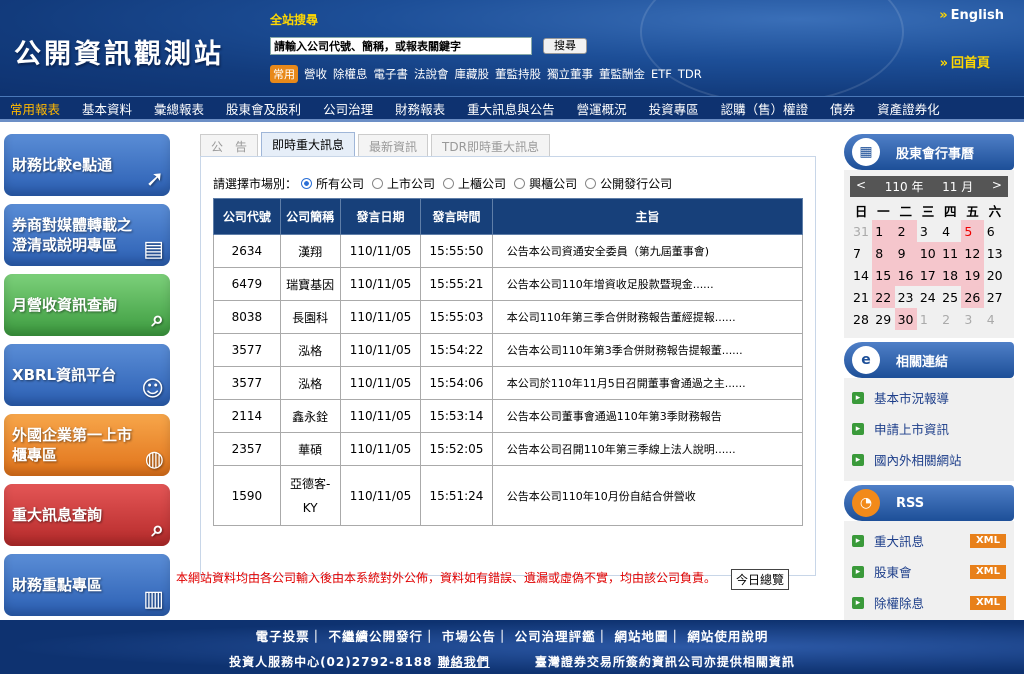 Image resolution: width=1024 pixels, height=674 pixels. What do you see at coordinates (602, 108) in the screenshot?
I see `nav-item: 營運概況` at bounding box center [602, 108].